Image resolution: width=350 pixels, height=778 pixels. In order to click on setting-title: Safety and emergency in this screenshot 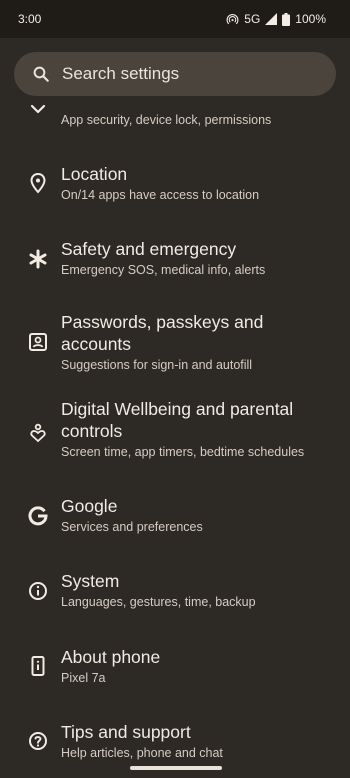, I will do `click(149, 249)`.